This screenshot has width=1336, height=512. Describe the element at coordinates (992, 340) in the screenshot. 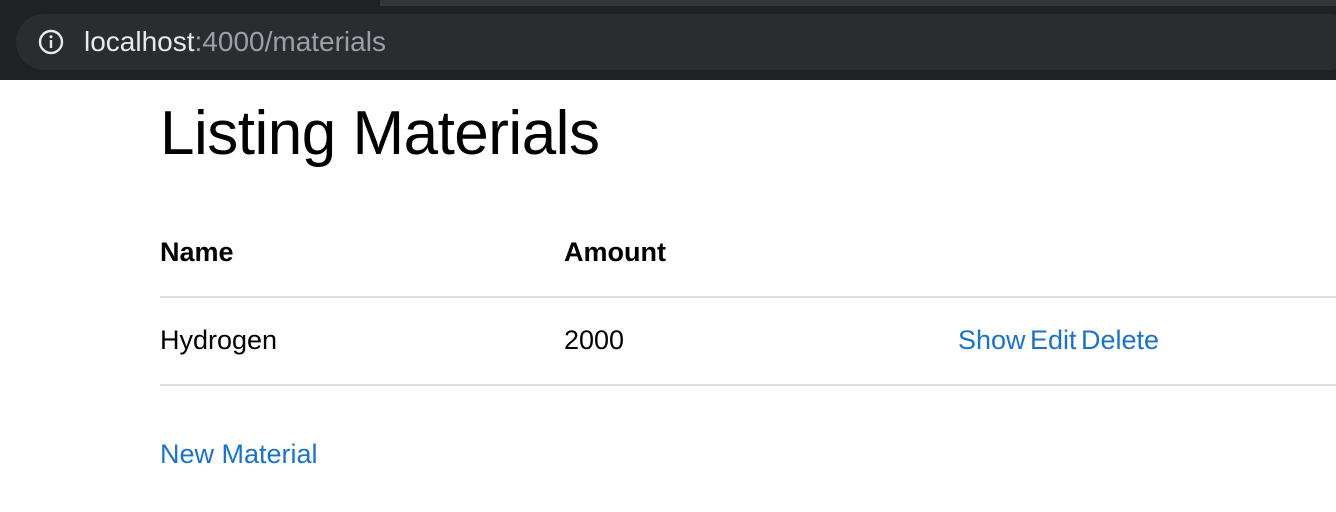

I see `show-link: Show` at that location.